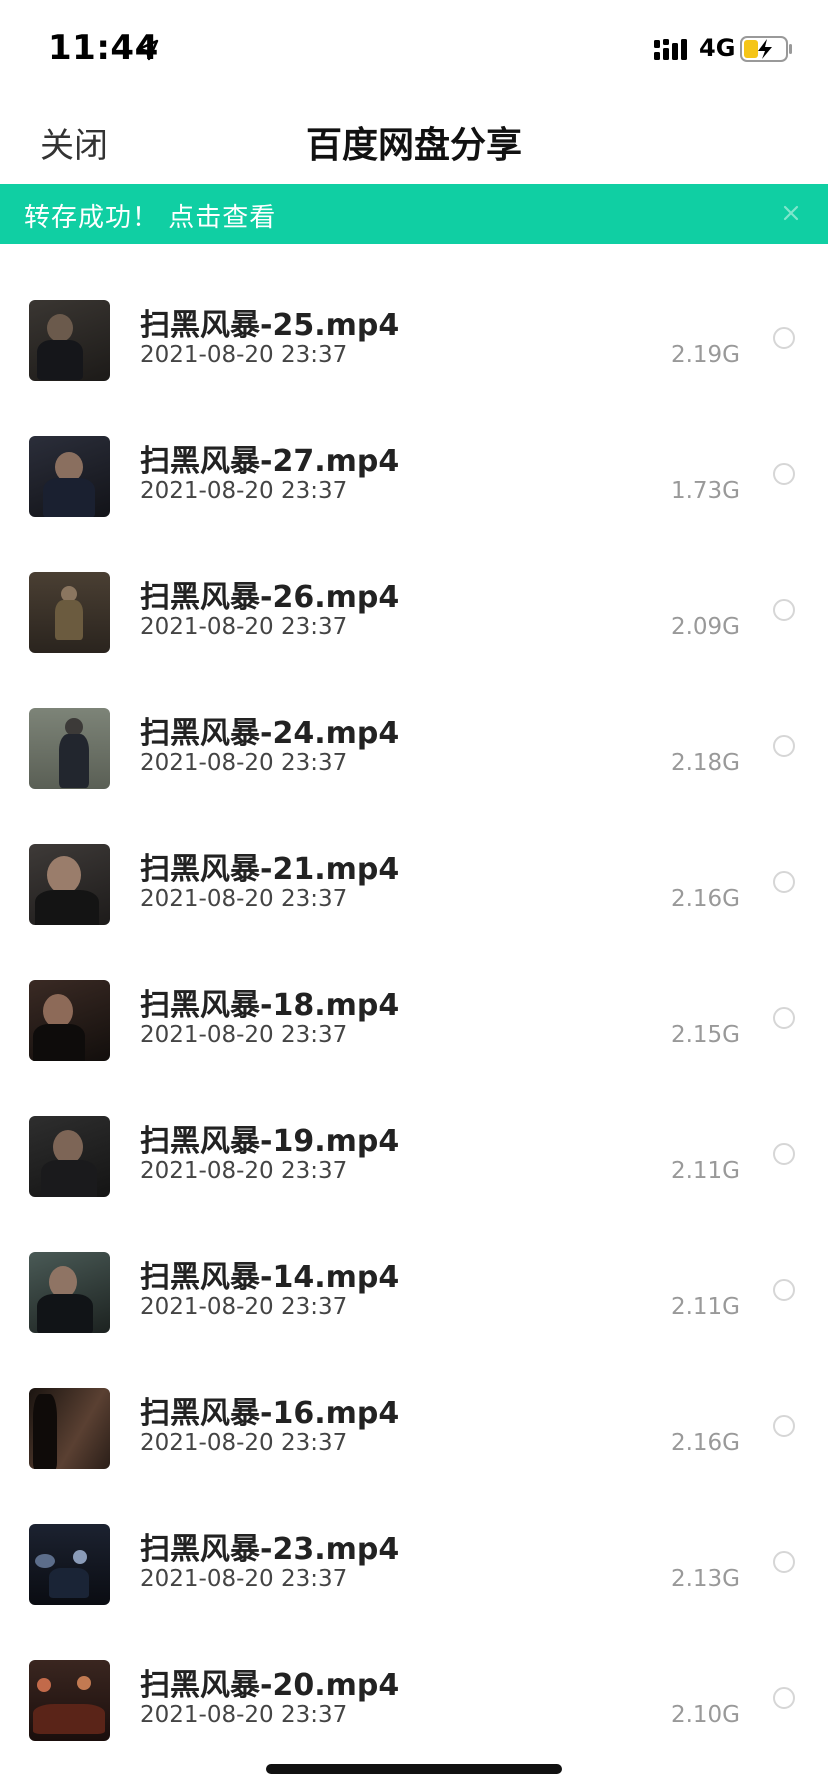  What do you see at coordinates (414, 214) in the screenshot?
I see `save-success-banner: 转存成功！ 点击查看` at bounding box center [414, 214].